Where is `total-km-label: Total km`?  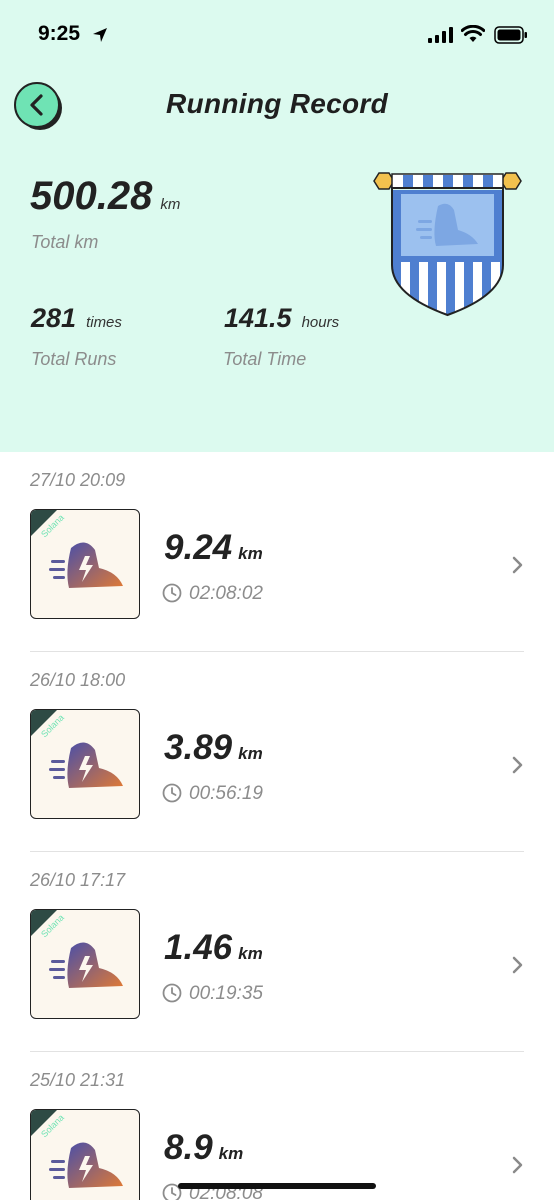
total-km-label: Total km is located at coordinates (65, 242).